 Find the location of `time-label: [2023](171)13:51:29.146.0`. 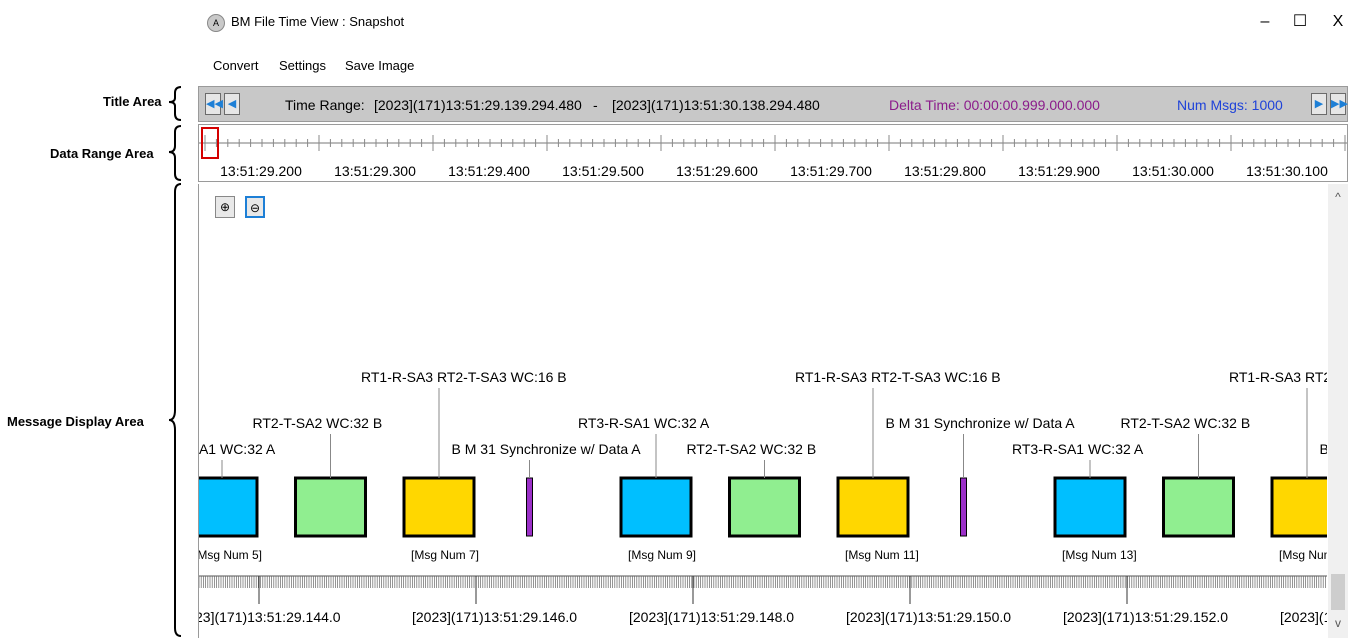

time-label: [2023](171)13:51:29.146.0 is located at coordinates (494, 617).